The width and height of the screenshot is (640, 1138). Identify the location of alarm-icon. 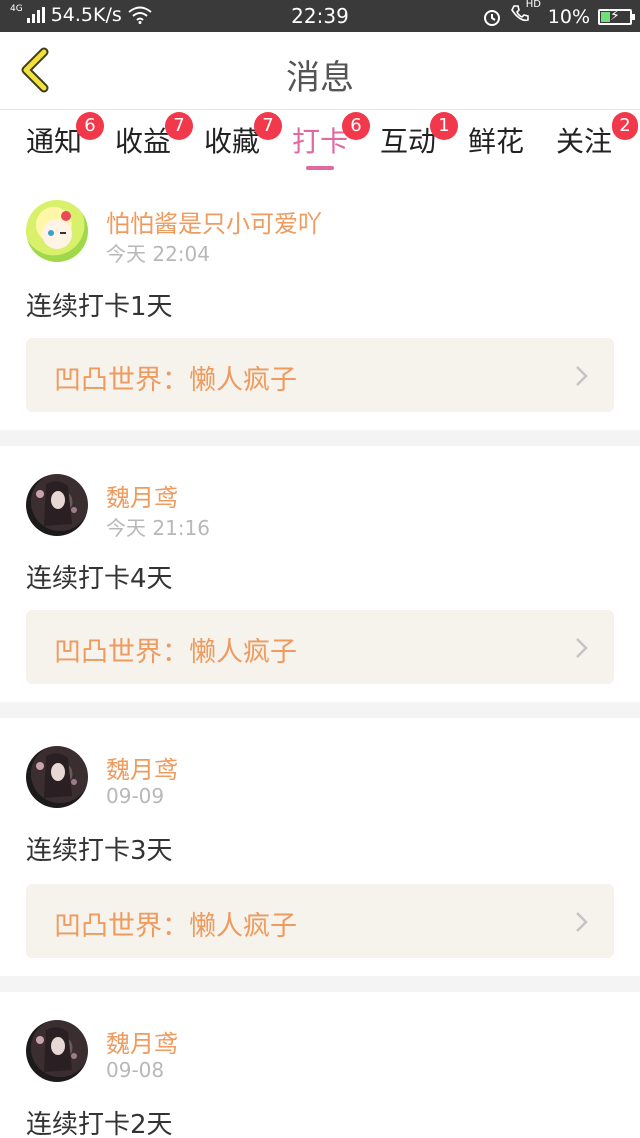
(491, 17).